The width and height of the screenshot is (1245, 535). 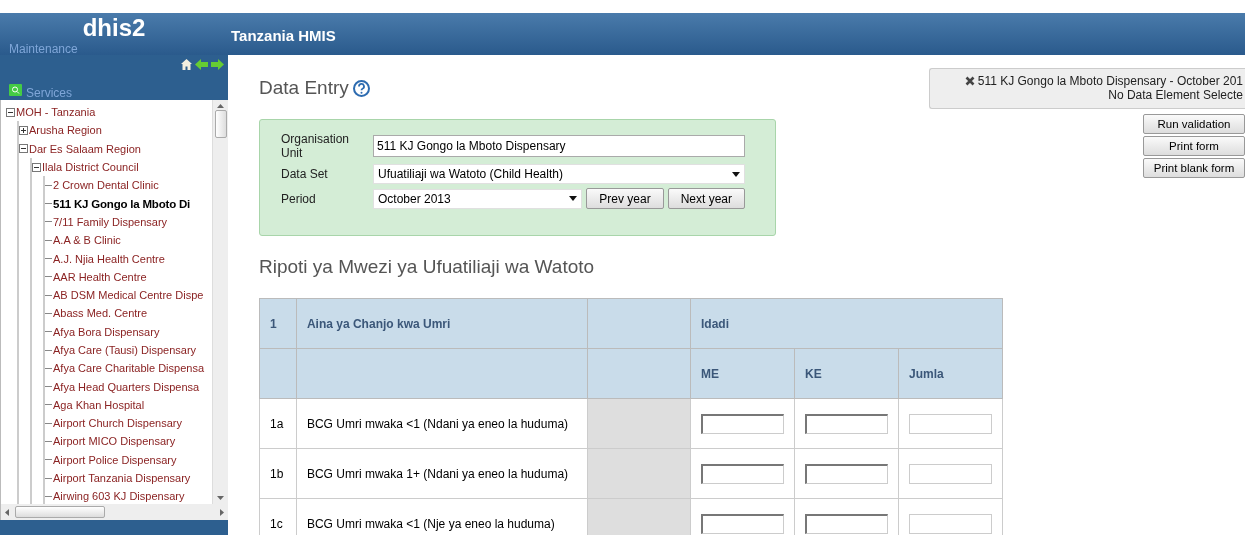 What do you see at coordinates (278, 323) in the screenshot?
I see `table-header: 1` at bounding box center [278, 323].